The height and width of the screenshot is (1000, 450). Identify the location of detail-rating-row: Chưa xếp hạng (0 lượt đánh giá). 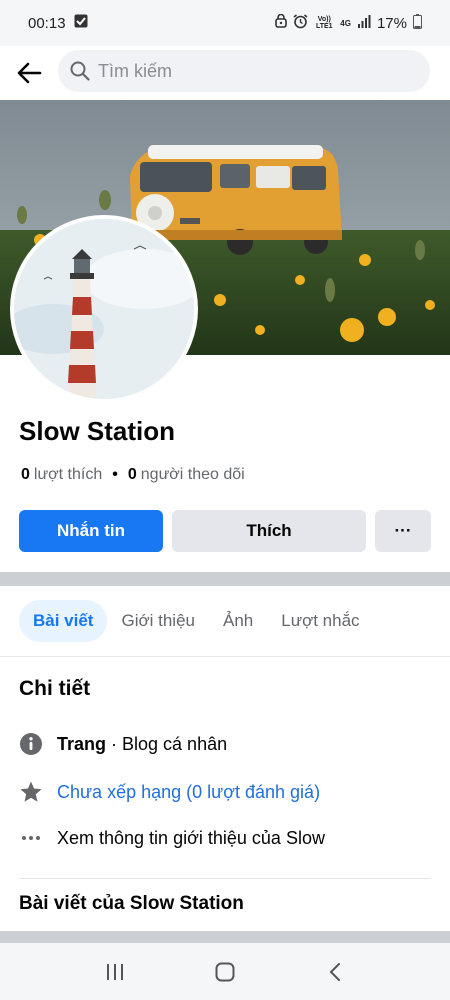
(169, 792).